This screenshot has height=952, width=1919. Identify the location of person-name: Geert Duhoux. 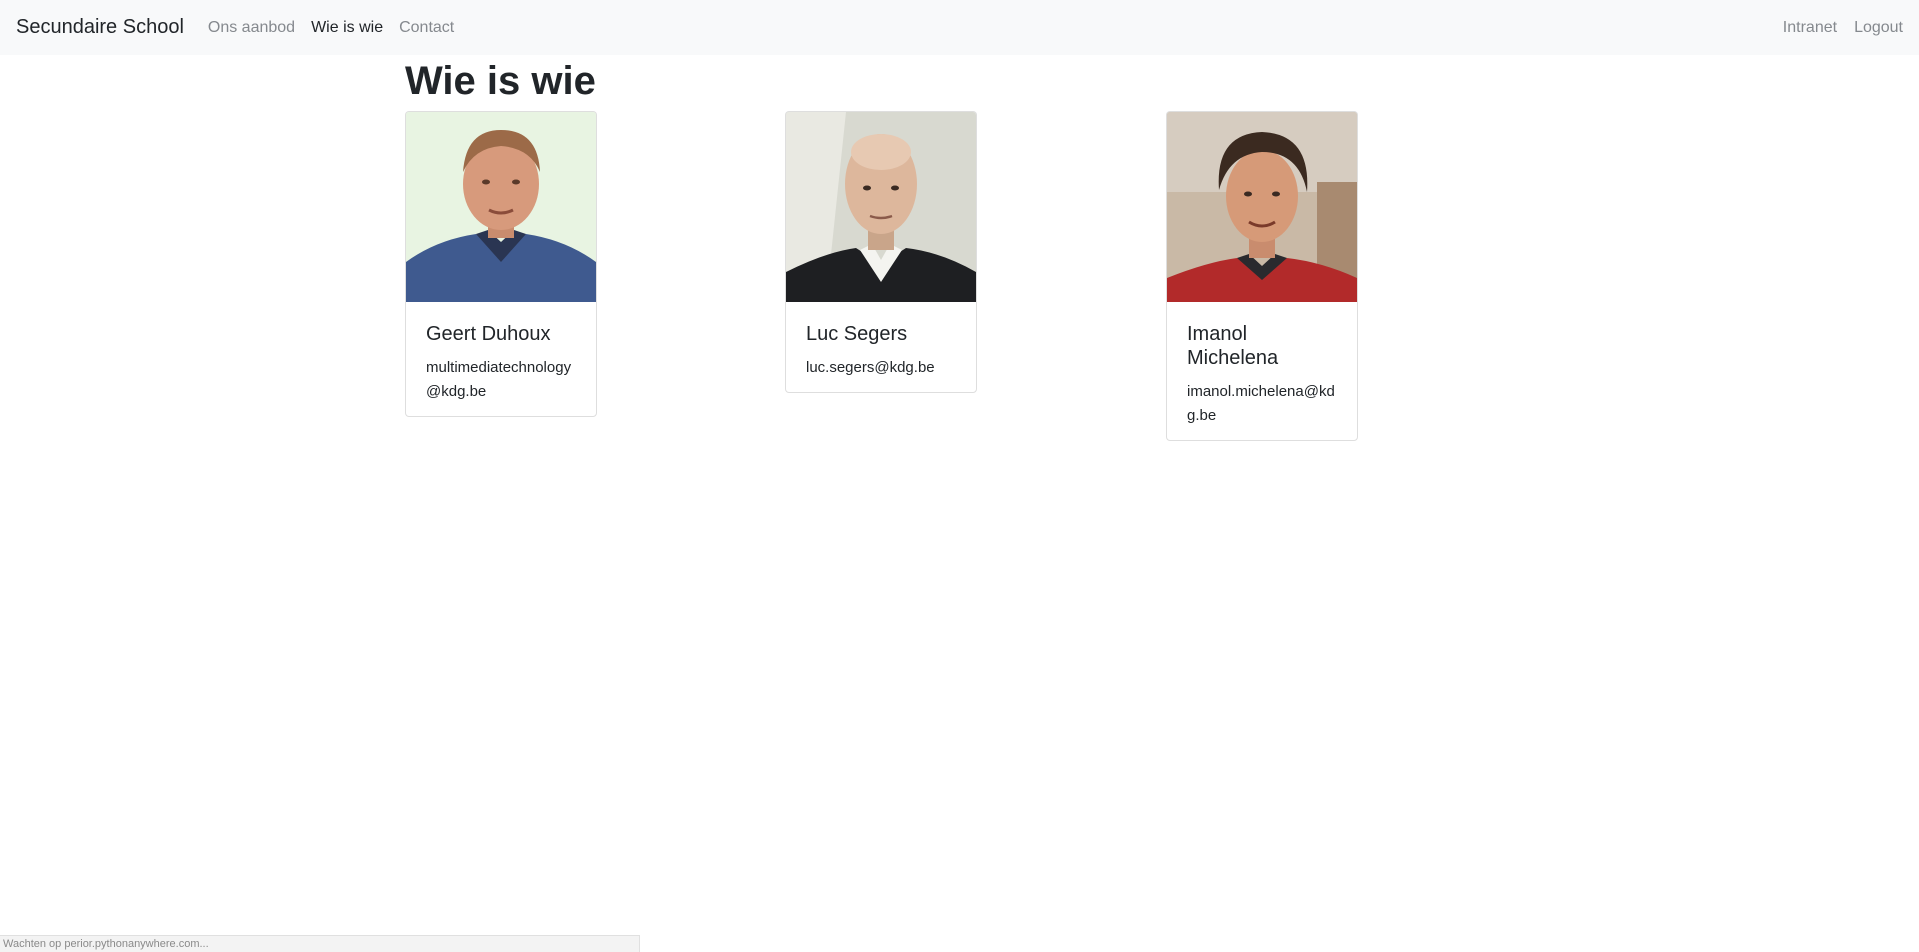
(488, 334).